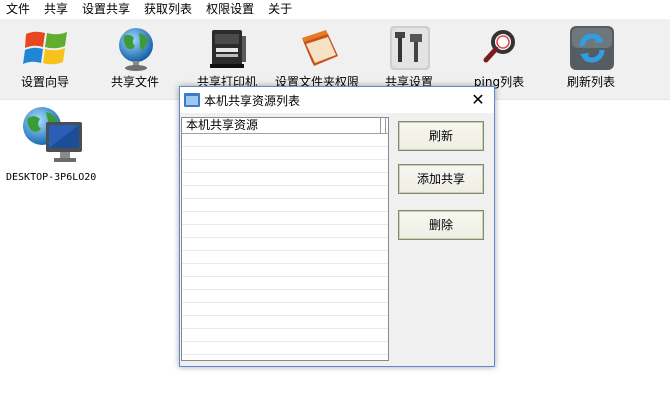 The width and height of the screenshot is (670, 406). Describe the element at coordinates (51, 177) in the screenshot. I see `computer-name-label: DESKTOP-3P6LO20` at that location.